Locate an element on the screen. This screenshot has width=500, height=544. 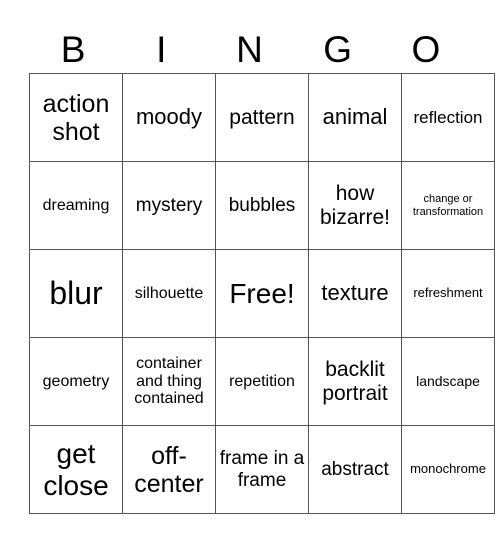
bingo-cell: blur is located at coordinates (76, 293).